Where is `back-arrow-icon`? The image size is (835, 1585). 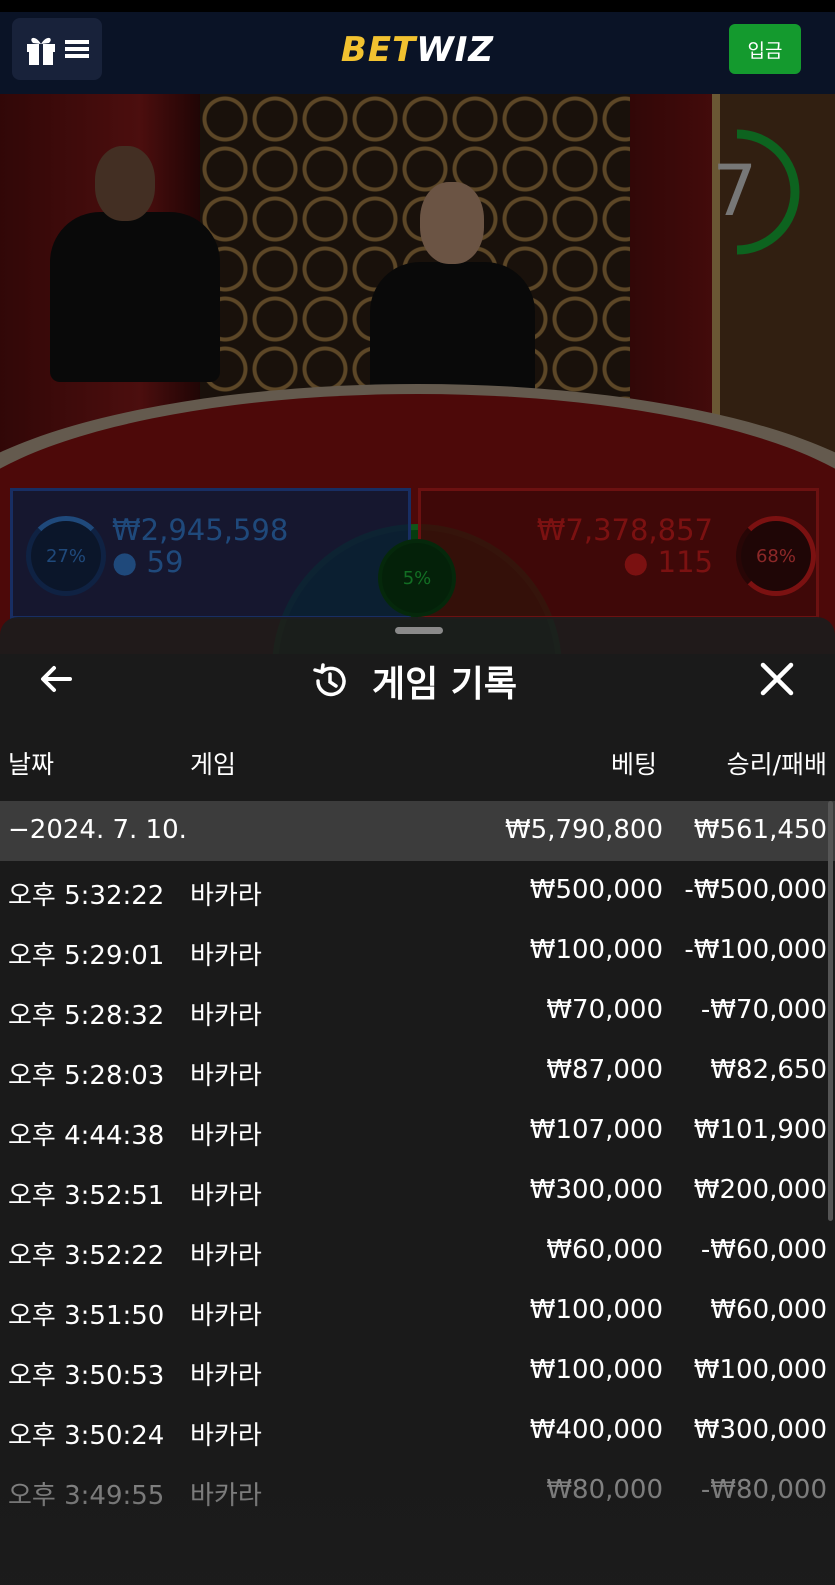
back-arrow-icon is located at coordinates (56, 679).